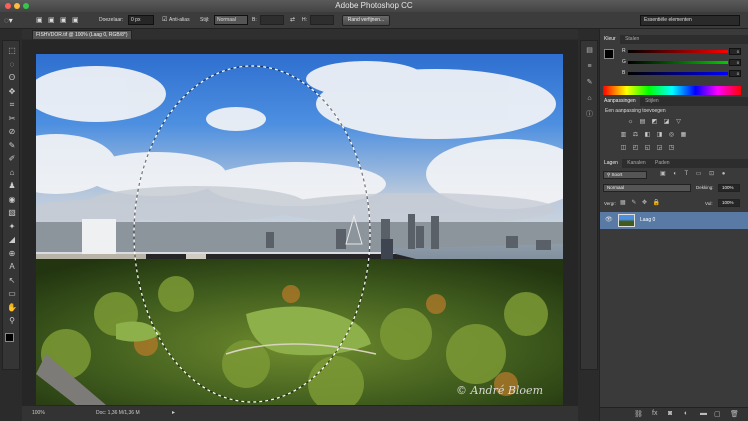 Image resolution: width=748 pixels, height=421 pixels. Describe the element at coordinates (652, 101) in the screenshot. I see `tab-stijlen: Stijlen` at that location.